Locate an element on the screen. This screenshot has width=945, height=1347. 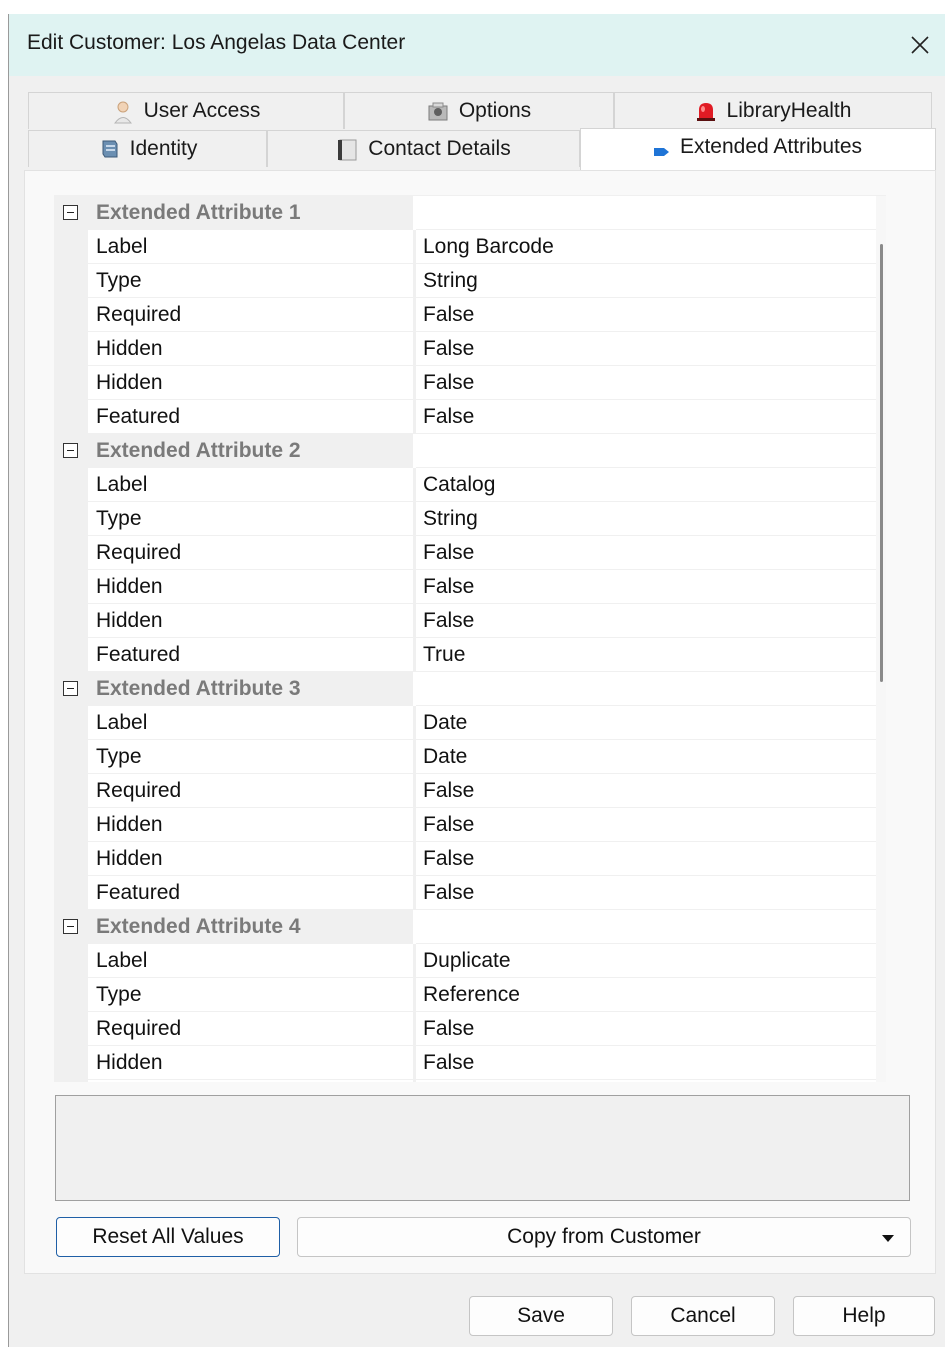
dropdown-label: Copy from Customer is located at coordinates (604, 1236).